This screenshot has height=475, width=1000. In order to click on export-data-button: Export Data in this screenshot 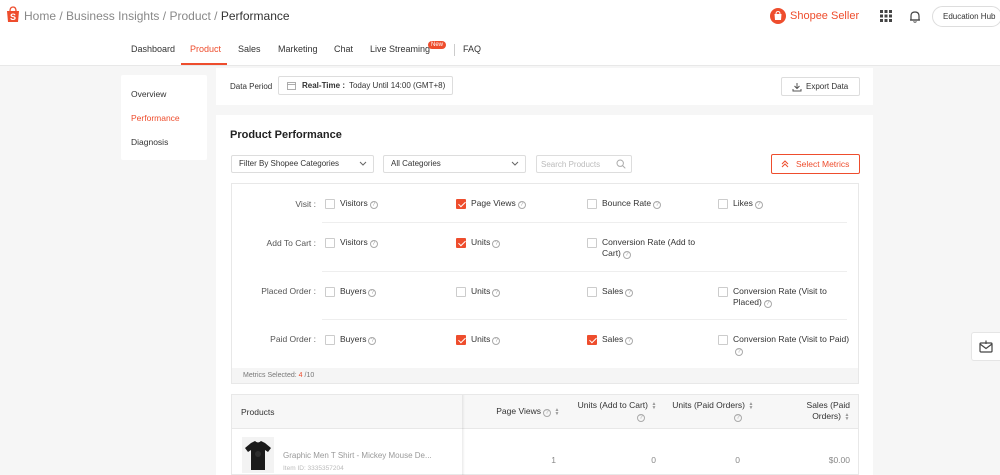, I will do `click(820, 86)`.